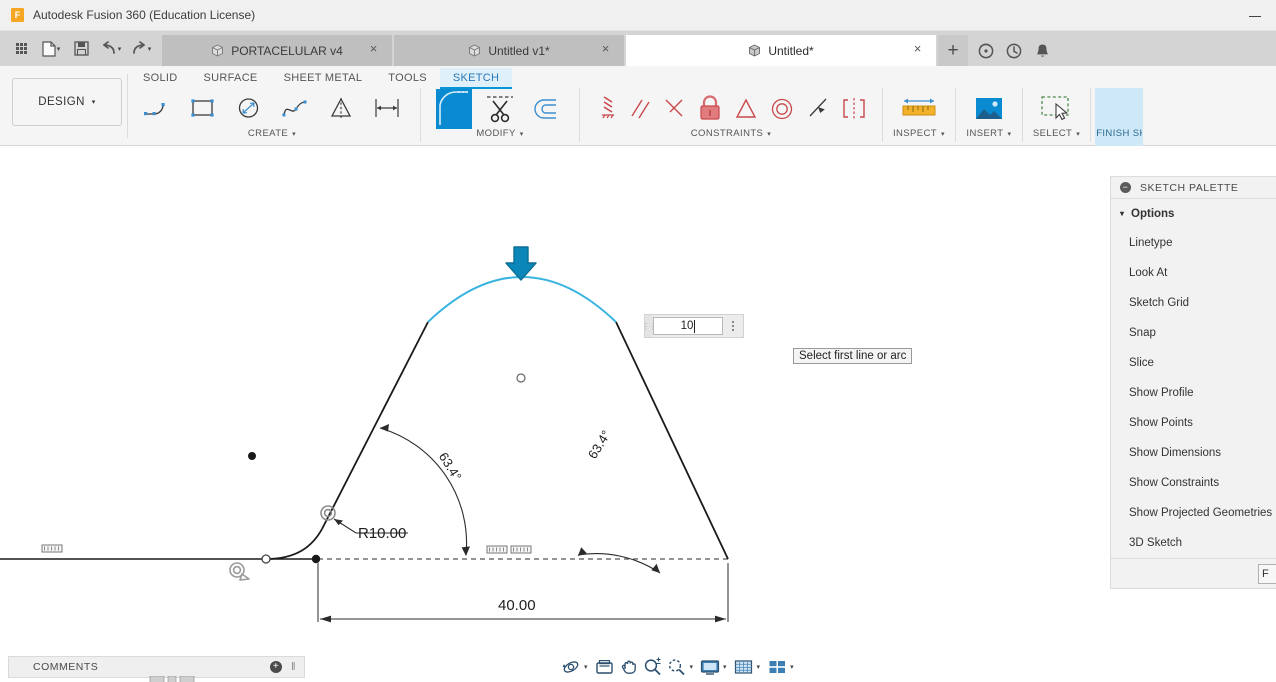  Describe the element at coordinates (1193, 213) in the screenshot. I see `palette-section-options: ▾ Options` at that location.